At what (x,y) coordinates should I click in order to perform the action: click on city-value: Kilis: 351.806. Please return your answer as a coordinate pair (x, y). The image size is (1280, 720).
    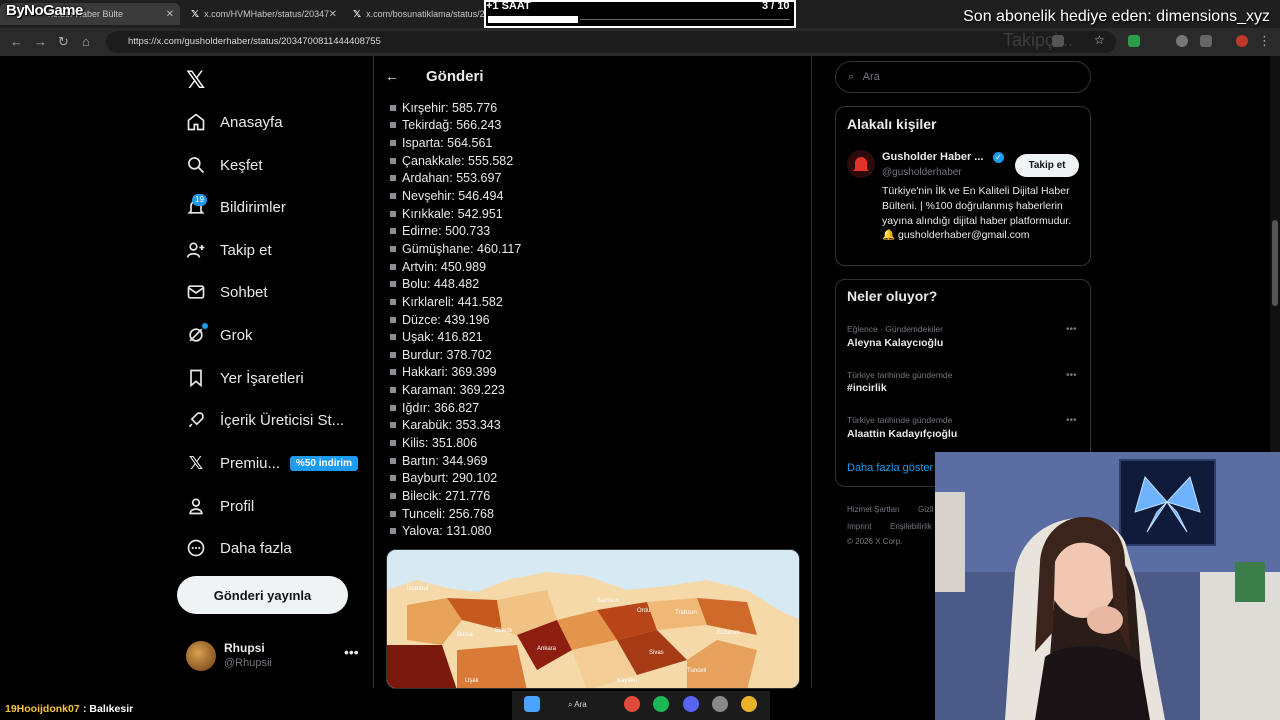
    Looking at the image, I should click on (440, 442).